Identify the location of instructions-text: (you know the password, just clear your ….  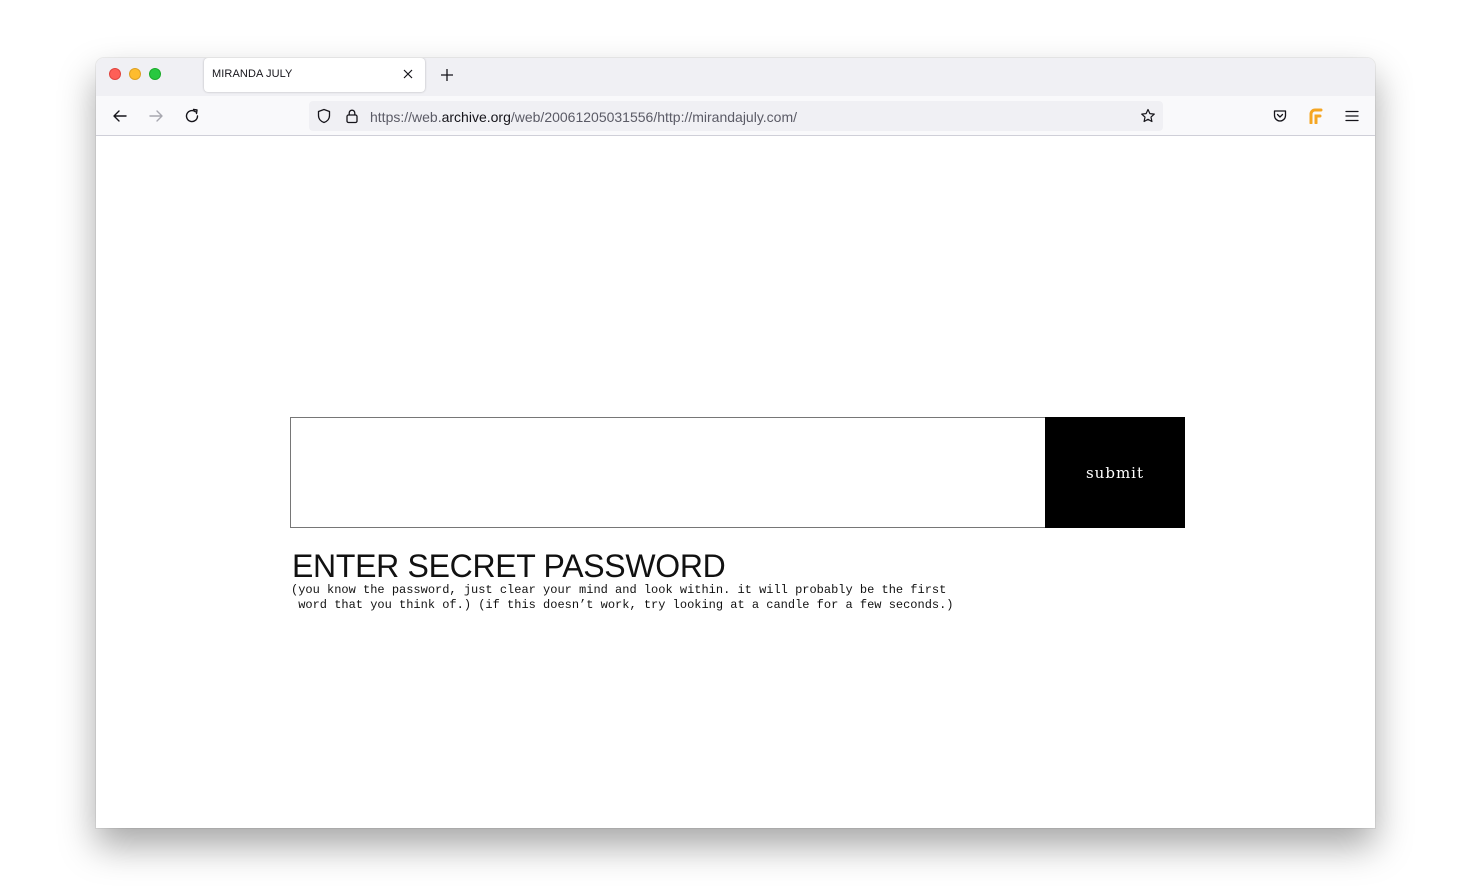
(661, 598).